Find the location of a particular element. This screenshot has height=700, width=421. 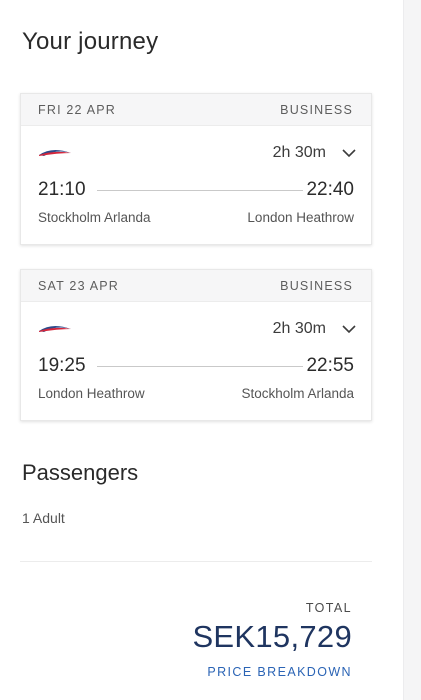

departure-airport: London Heathrow is located at coordinates (91, 393).